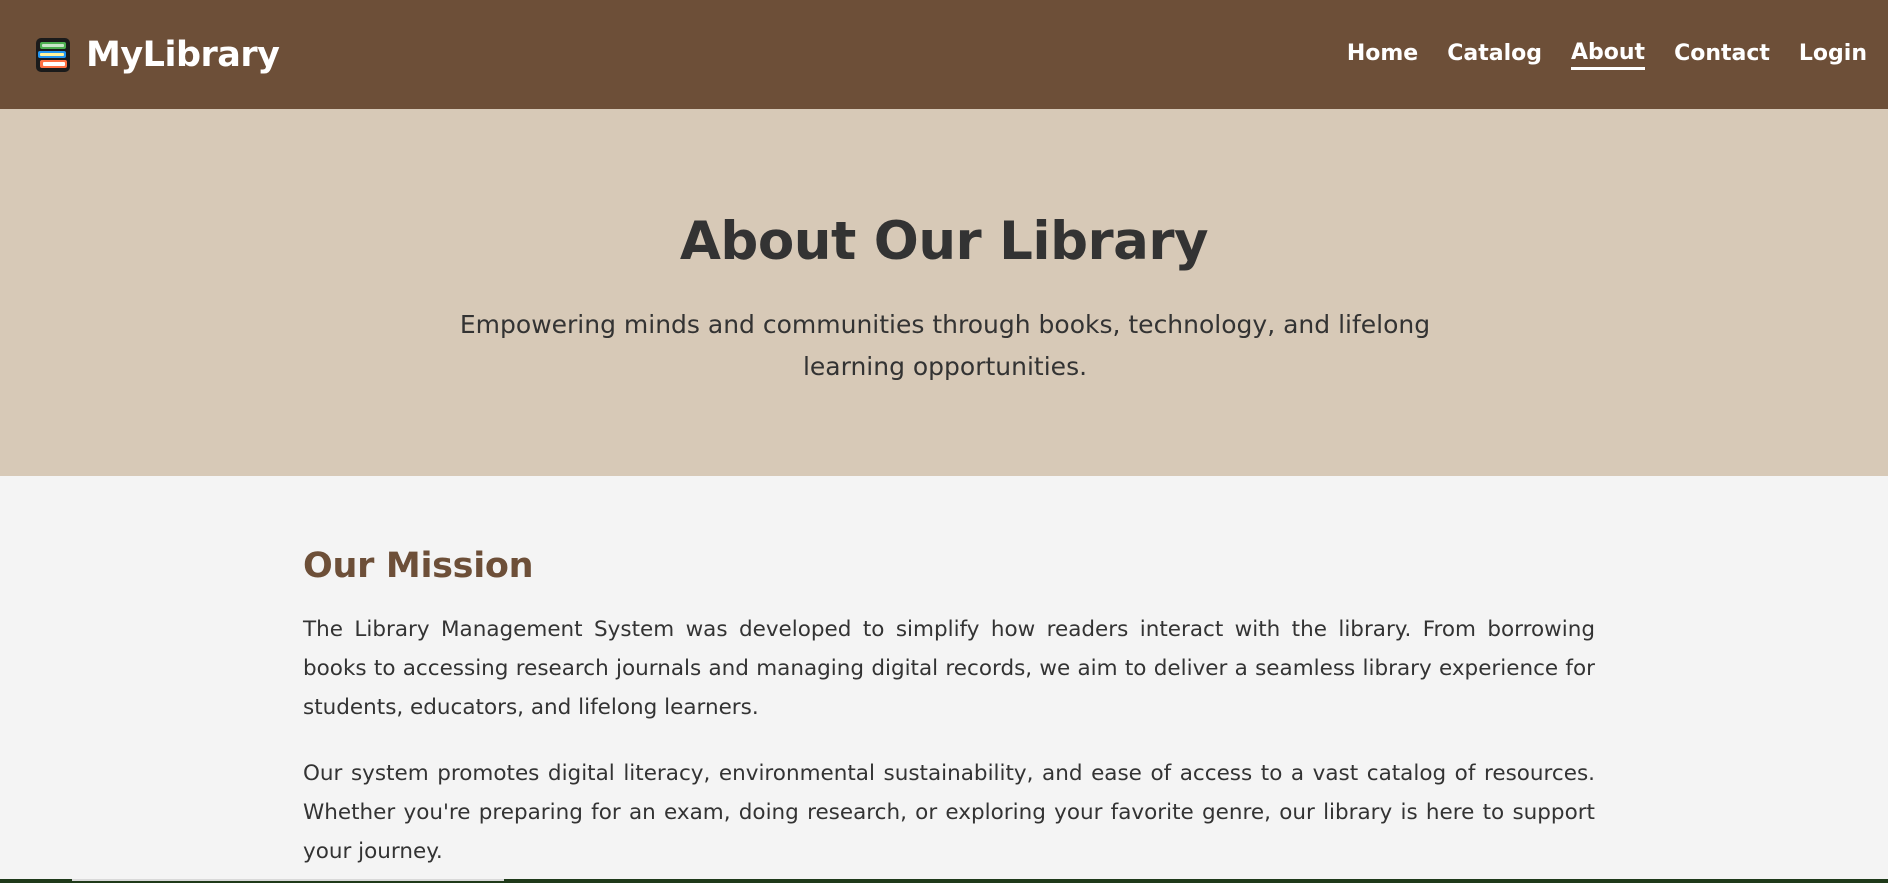 This screenshot has height=883, width=1888. I want to click on brand-name: MyLibrary, so click(183, 54).